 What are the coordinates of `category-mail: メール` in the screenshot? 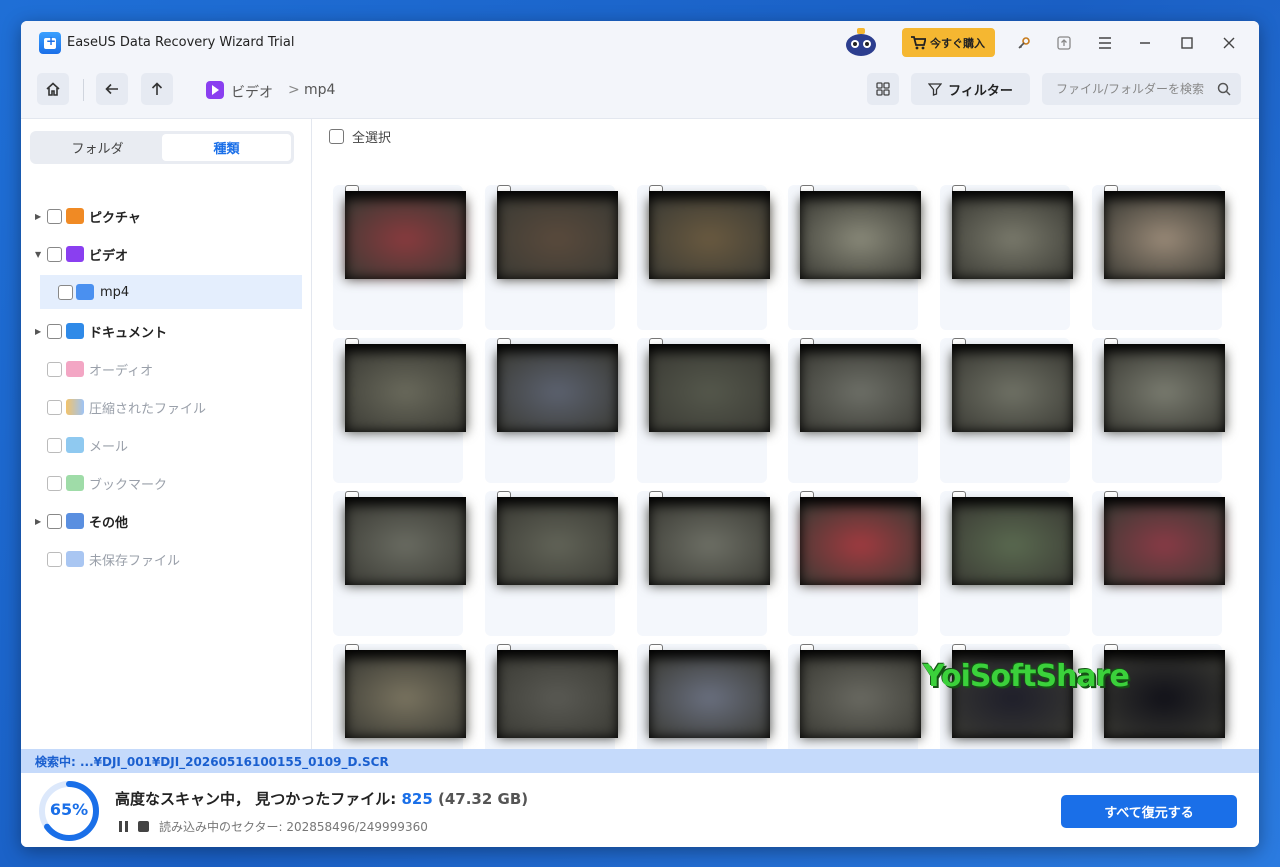 It's located at (166, 445).